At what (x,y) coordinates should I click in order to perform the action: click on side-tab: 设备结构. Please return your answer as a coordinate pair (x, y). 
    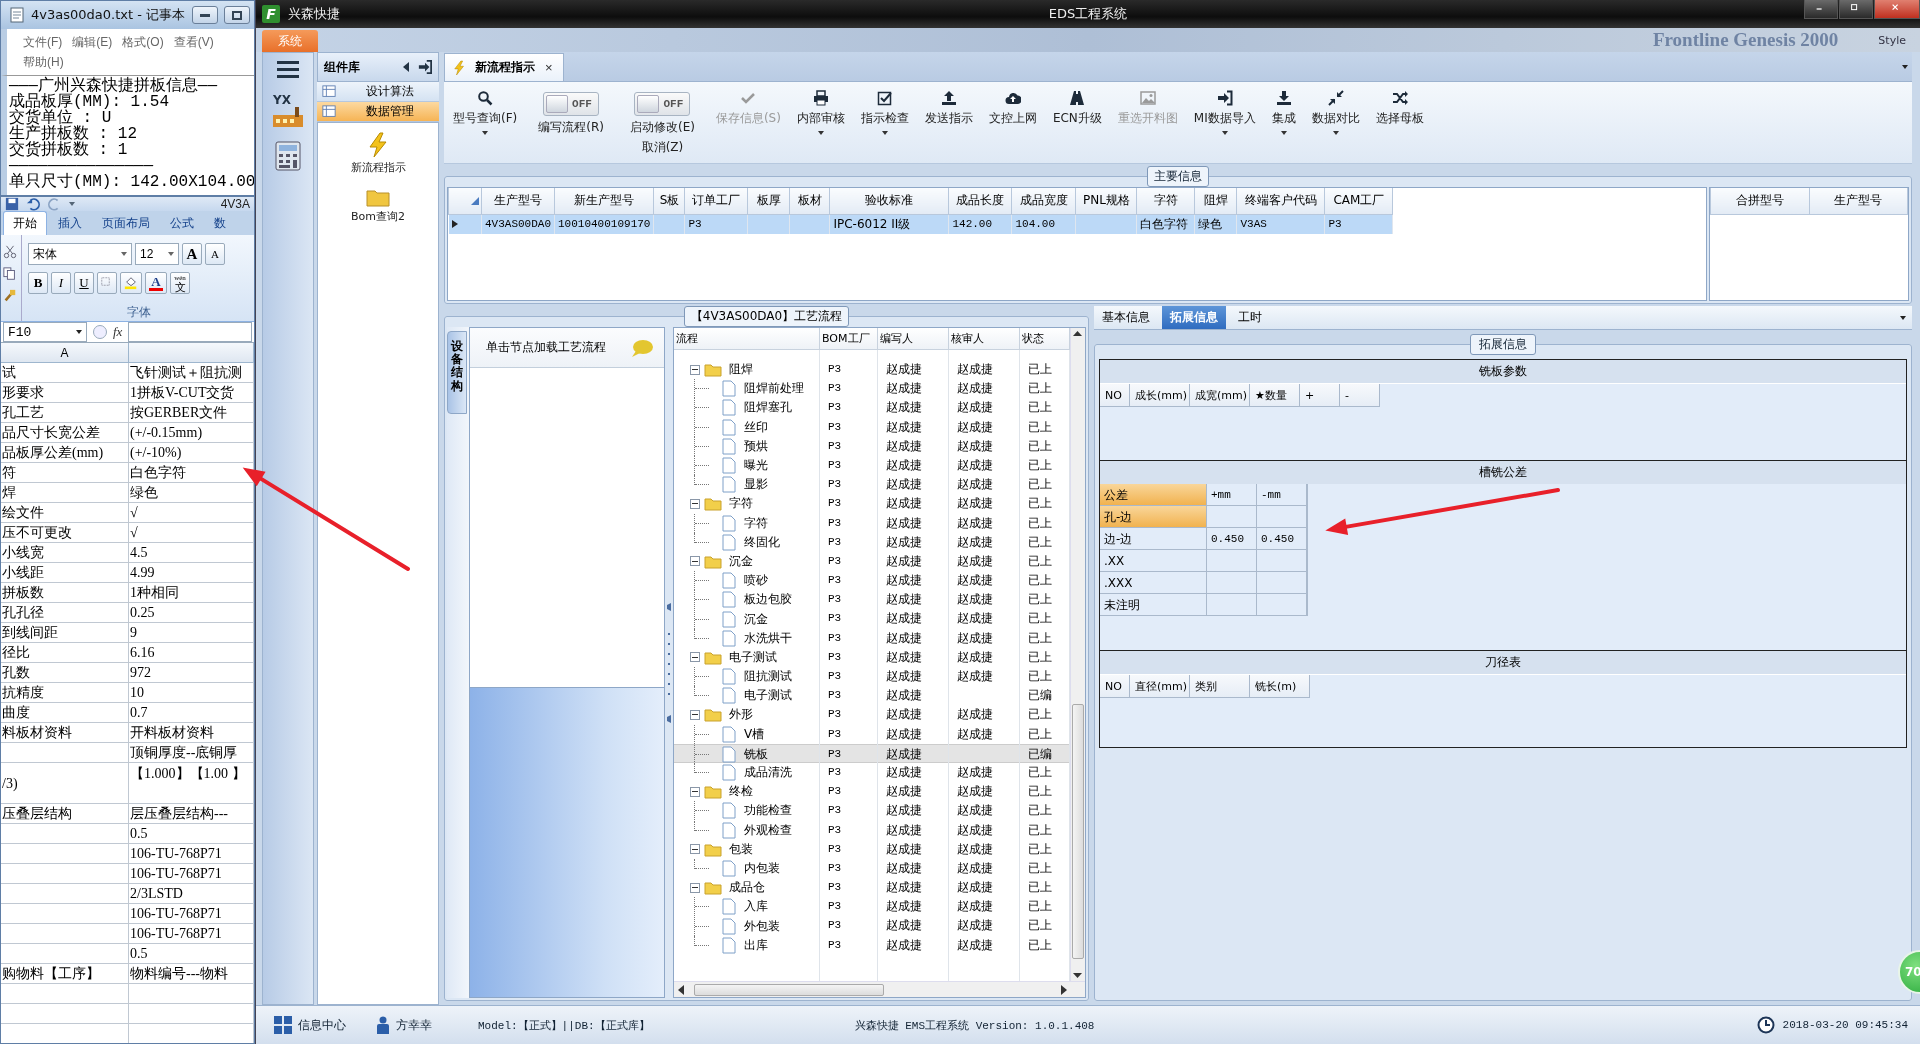
    Looking at the image, I should click on (457, 372).